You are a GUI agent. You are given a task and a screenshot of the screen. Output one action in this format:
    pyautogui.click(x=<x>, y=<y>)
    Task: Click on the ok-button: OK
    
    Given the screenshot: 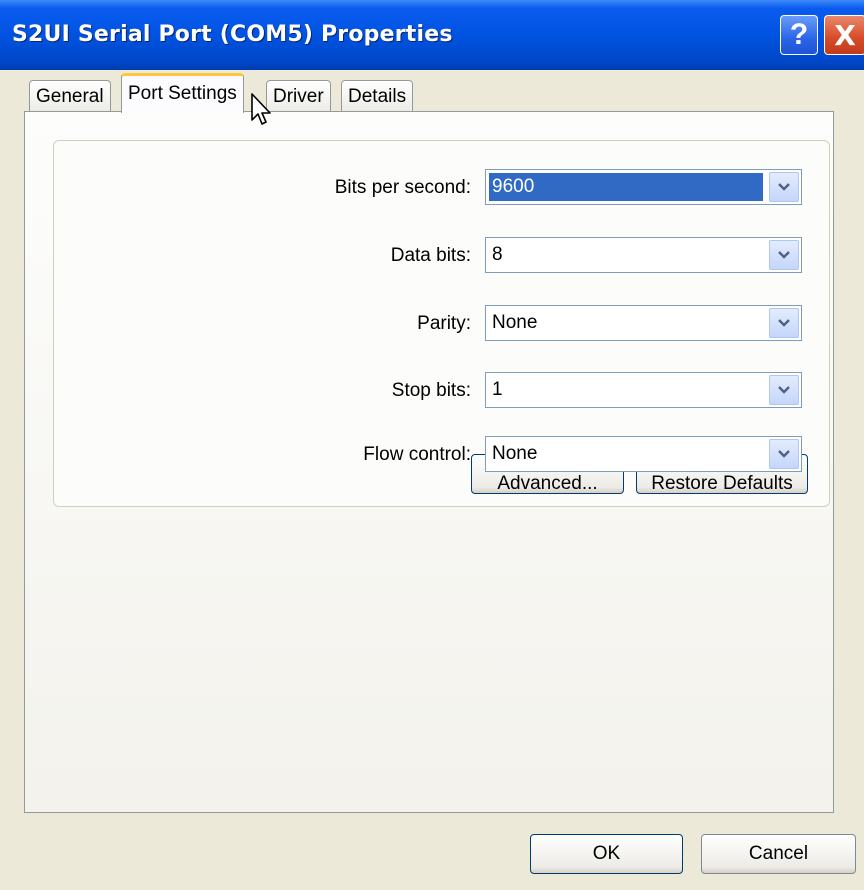 What is the action you would take?
    pyautogui.click(x=606, y=854)
    